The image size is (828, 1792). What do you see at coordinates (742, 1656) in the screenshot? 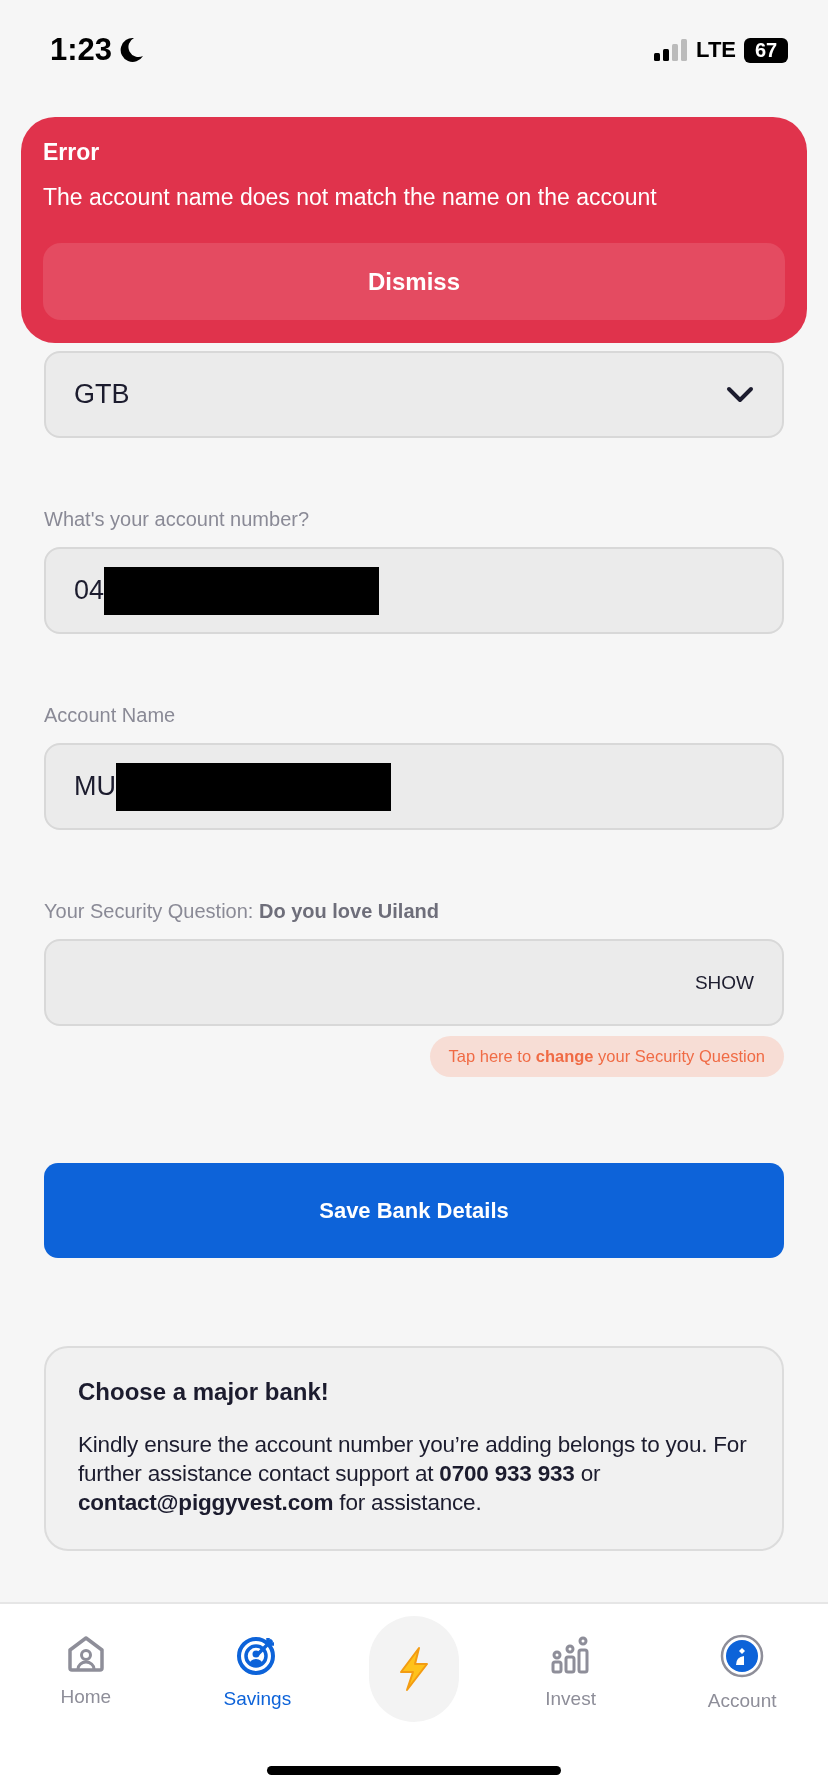
I see `profile-icon` at bounding box center [742, 1656].